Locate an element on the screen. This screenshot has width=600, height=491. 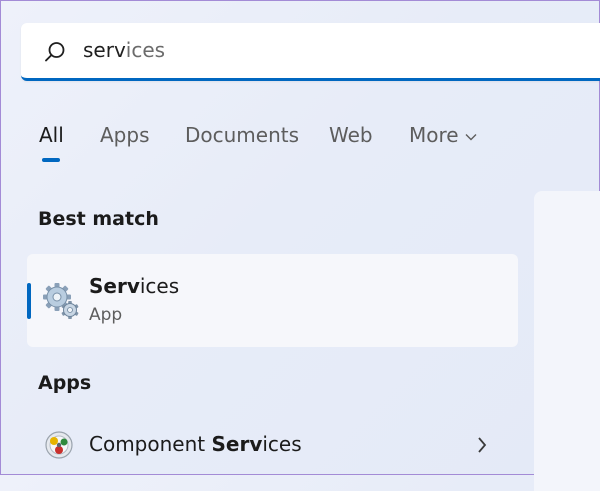
tab-web: Web is located at coordinates (351, 135).